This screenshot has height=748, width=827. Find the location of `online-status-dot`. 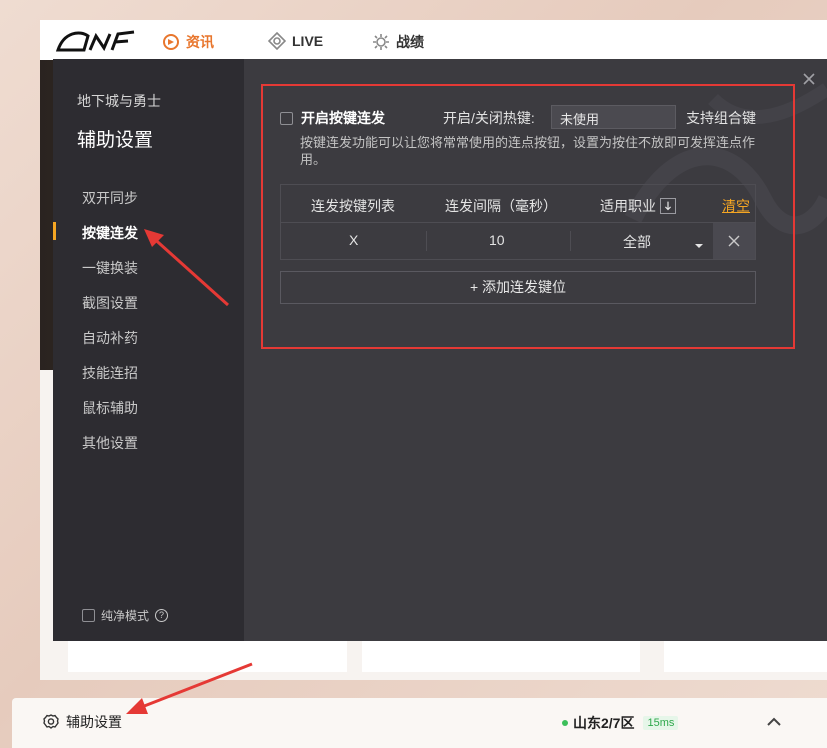

online-status-dot is located at coordinates (565, 723).